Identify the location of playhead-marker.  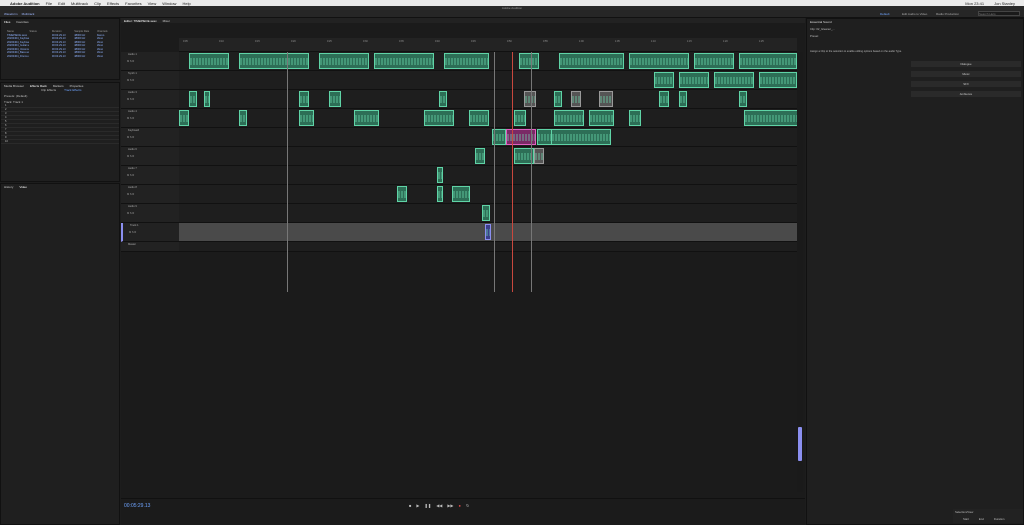
(512, 172).